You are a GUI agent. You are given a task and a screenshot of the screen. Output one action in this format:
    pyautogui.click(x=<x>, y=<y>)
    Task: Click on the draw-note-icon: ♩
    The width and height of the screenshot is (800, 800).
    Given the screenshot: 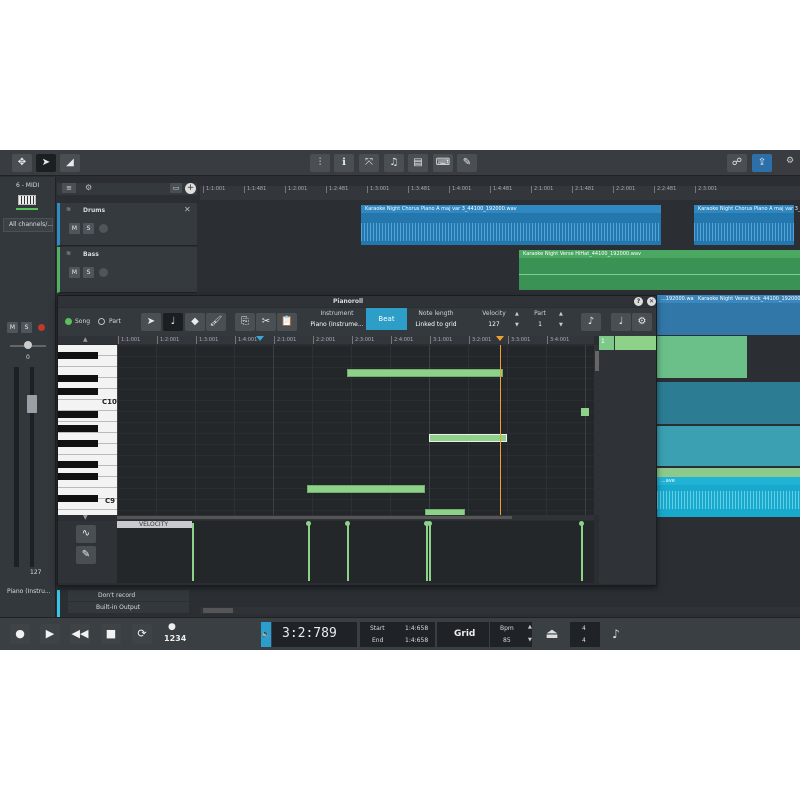 What is the action you would take?
    pyautogui.click(x=173, y=322)
    